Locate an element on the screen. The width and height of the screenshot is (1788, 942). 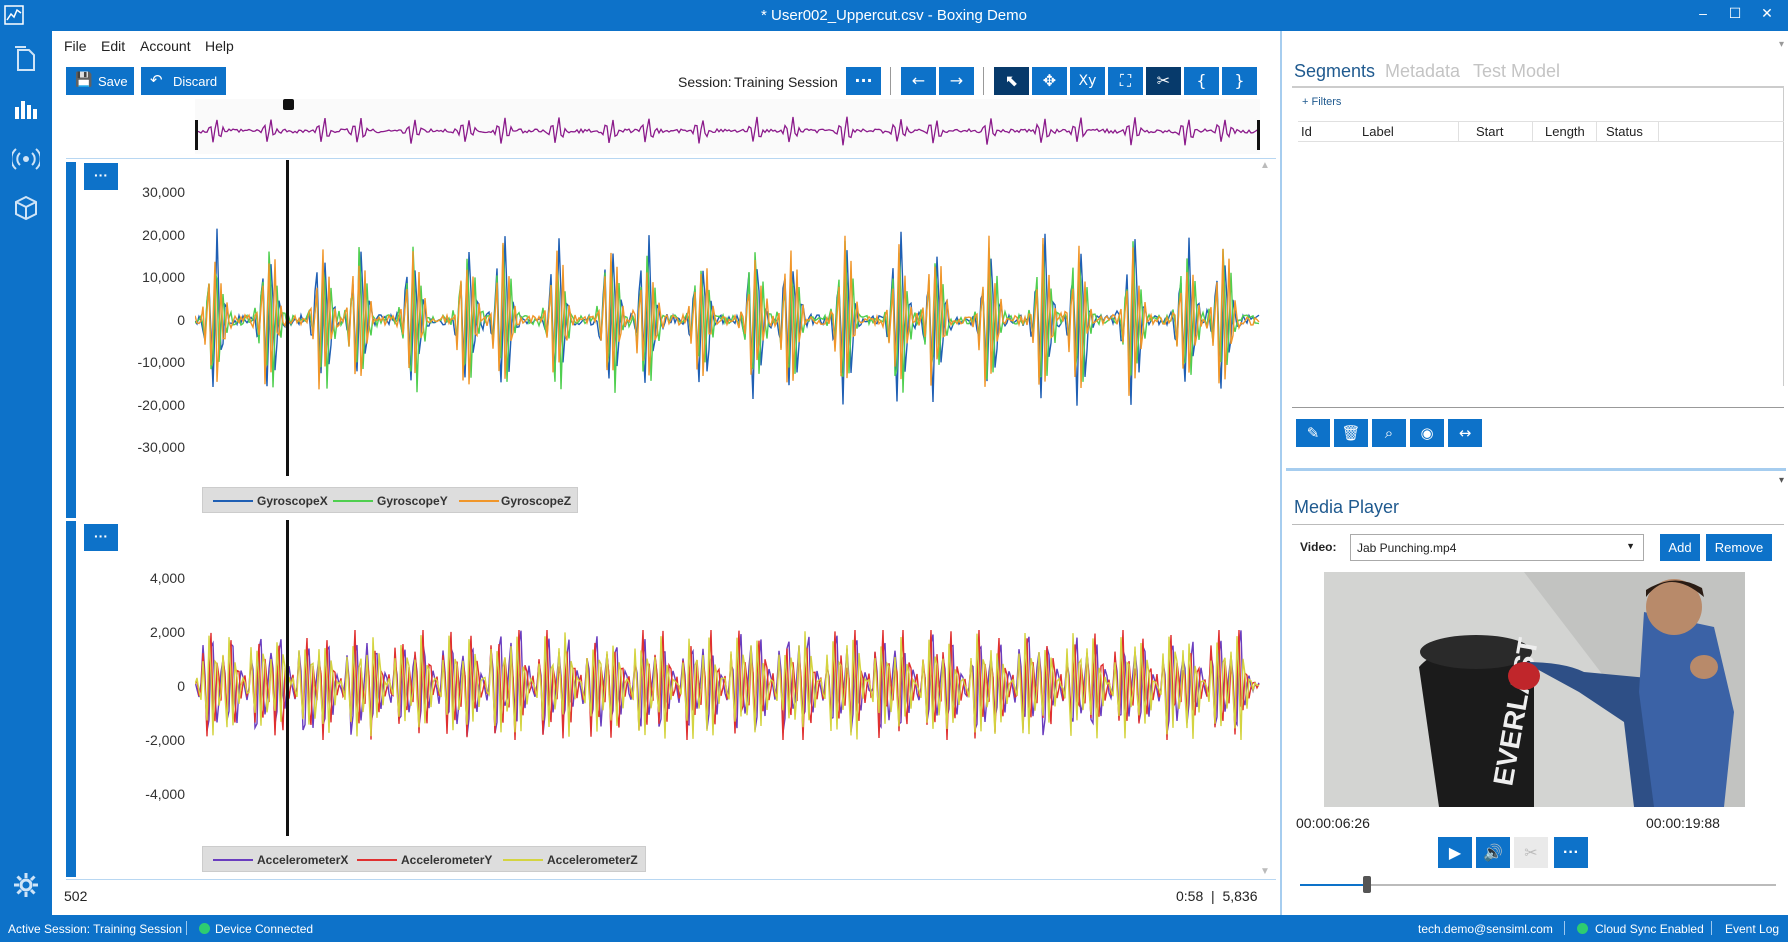
col-label: Label is located at coordinates (1378, 131).